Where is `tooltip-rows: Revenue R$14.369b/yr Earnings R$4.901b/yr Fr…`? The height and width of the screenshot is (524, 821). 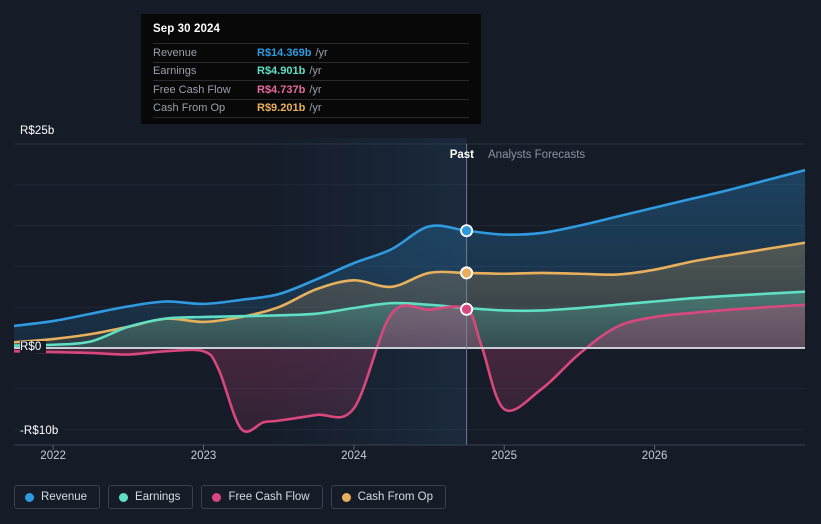 tooltip-rows: Revenue R$14.369b/yr Earnings R$4.901b/yr Fr… is located at coordinates (311, 80).